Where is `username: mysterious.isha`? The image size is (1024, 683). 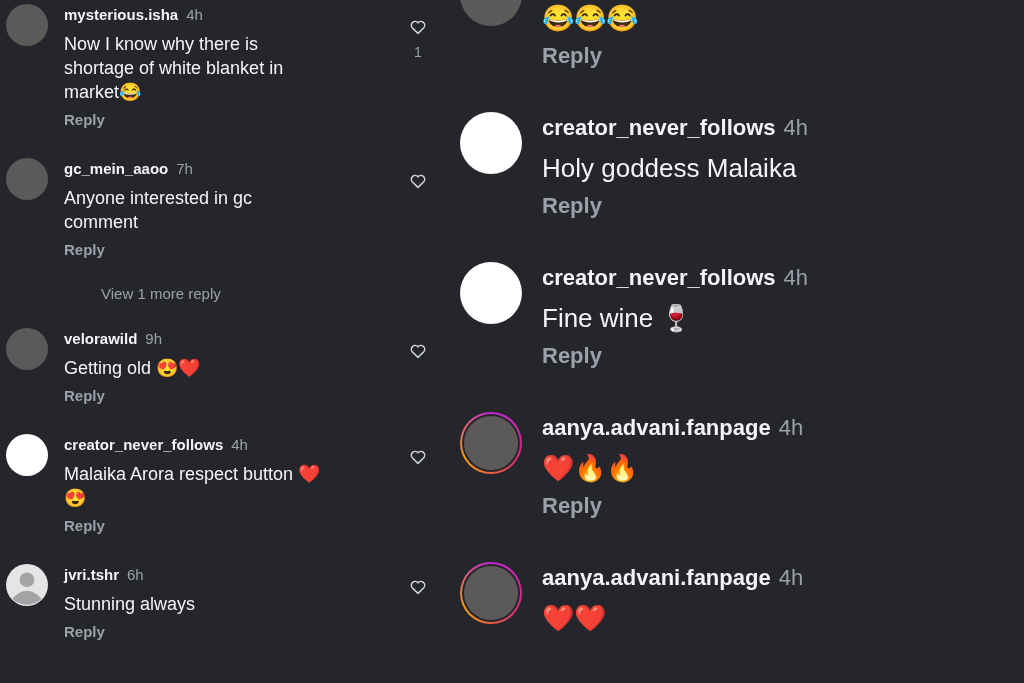 username: mysterious.isha is located at coordinates (121, 15).